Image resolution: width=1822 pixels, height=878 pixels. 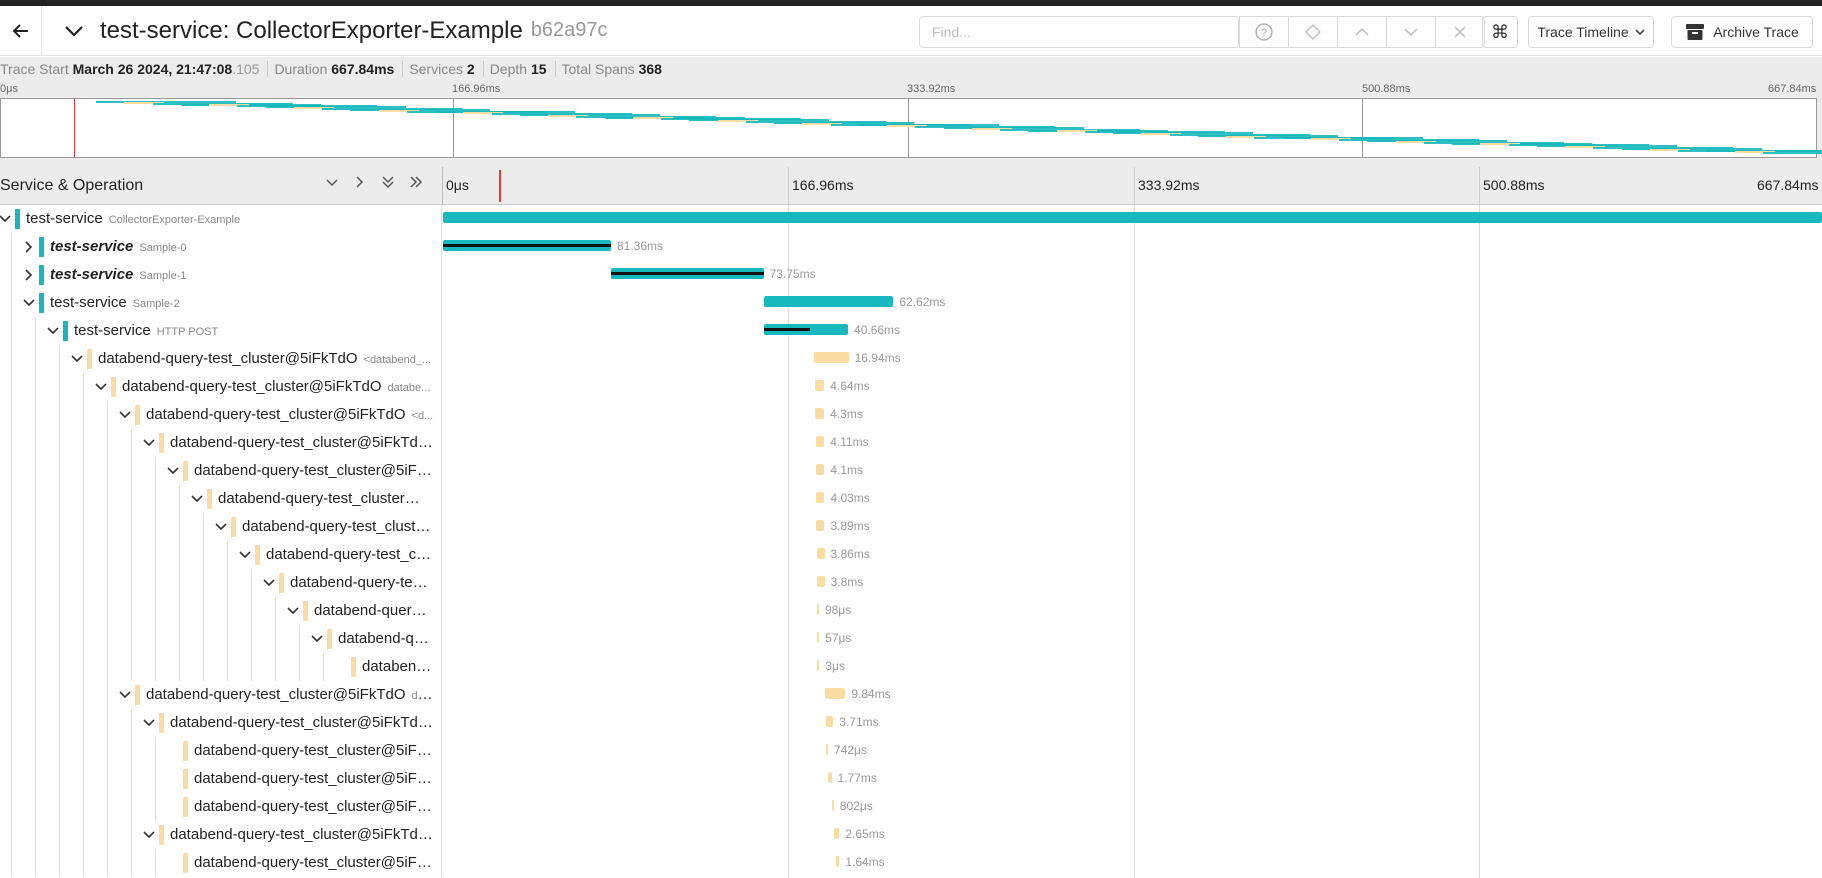 What do you see at coordinates (911, 275) in the screenshot?
I see `span-row: test-service Sample-1 73.75ms` at bounding box center [911, 275].